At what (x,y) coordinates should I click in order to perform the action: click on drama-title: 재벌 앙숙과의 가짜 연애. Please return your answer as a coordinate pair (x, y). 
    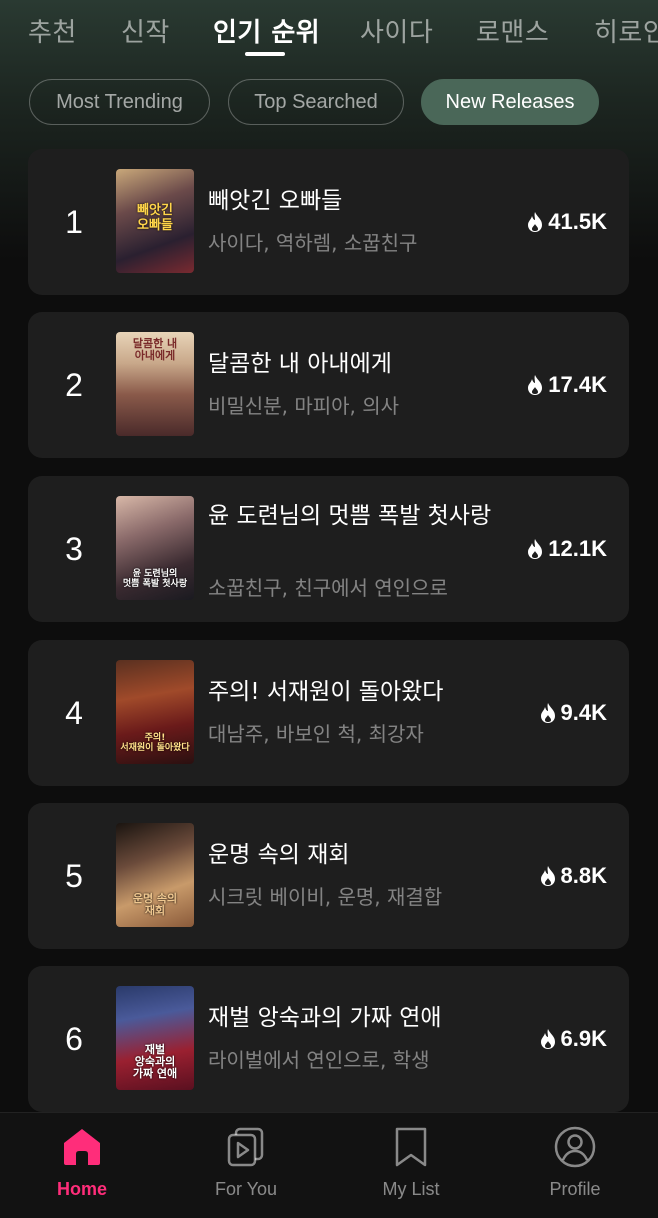
    Looking at the image, I should click on (325, 1018).